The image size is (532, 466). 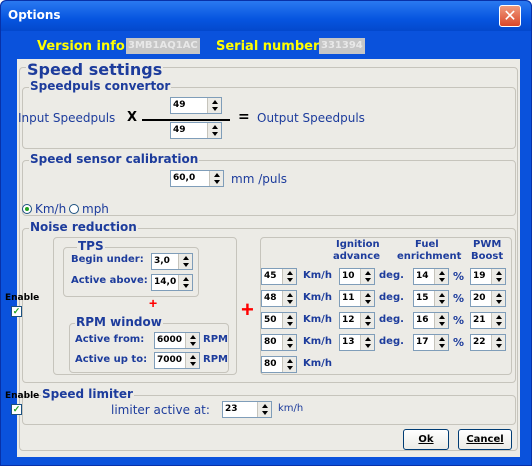 I want to click on pwm-spinner: 20, so click(x=488, y=298).